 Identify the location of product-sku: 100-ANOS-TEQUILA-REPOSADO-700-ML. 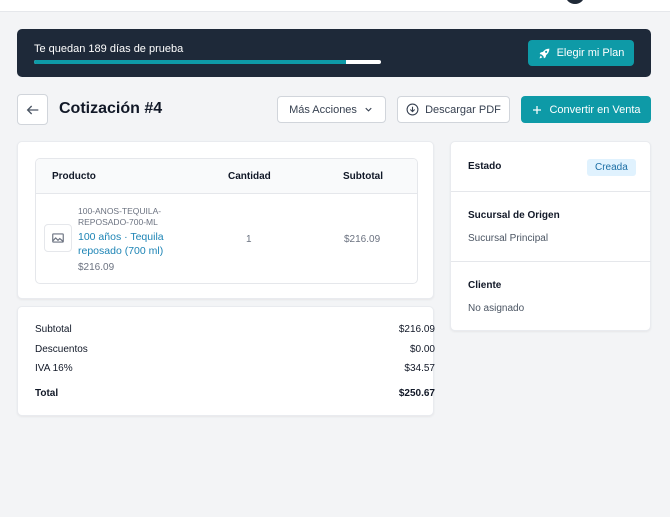
(120, 216).